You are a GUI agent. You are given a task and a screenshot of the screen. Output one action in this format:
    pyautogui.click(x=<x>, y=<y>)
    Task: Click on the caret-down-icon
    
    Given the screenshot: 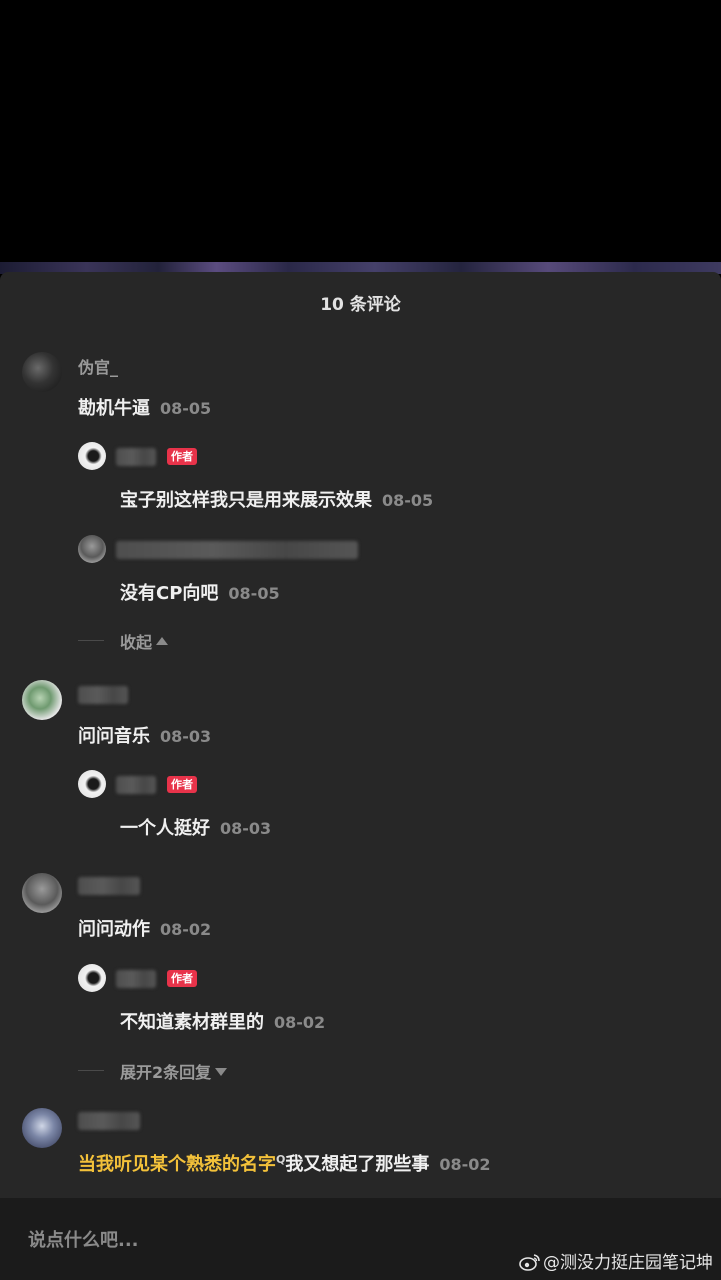 What is the action you would take?
    pyautogui.click(x=221, y=1072)
    